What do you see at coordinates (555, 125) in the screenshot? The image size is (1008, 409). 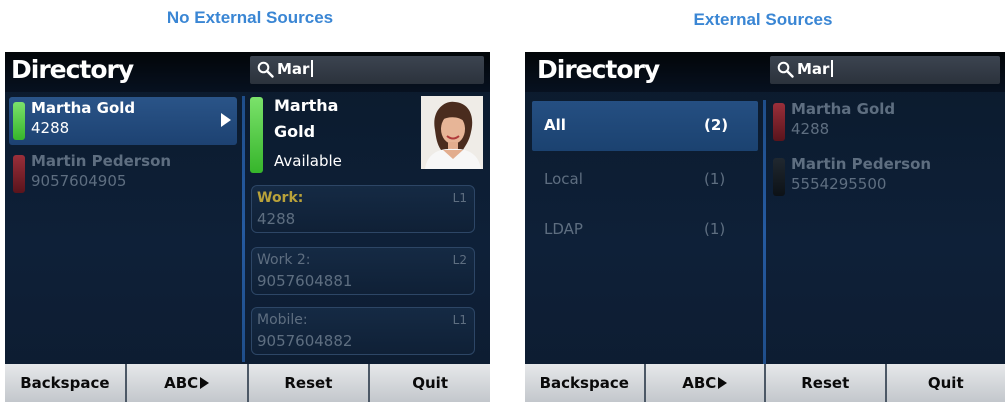 I see `source-label: All` at bounding box center [555, 125].